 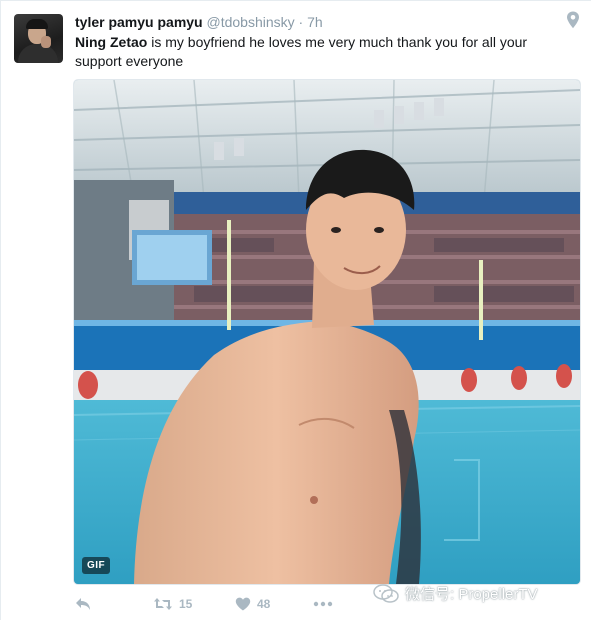 What do you see at coordinates (243, 604) in the screenshot?
I see `heart-icon` at bounding box center [243, 604].